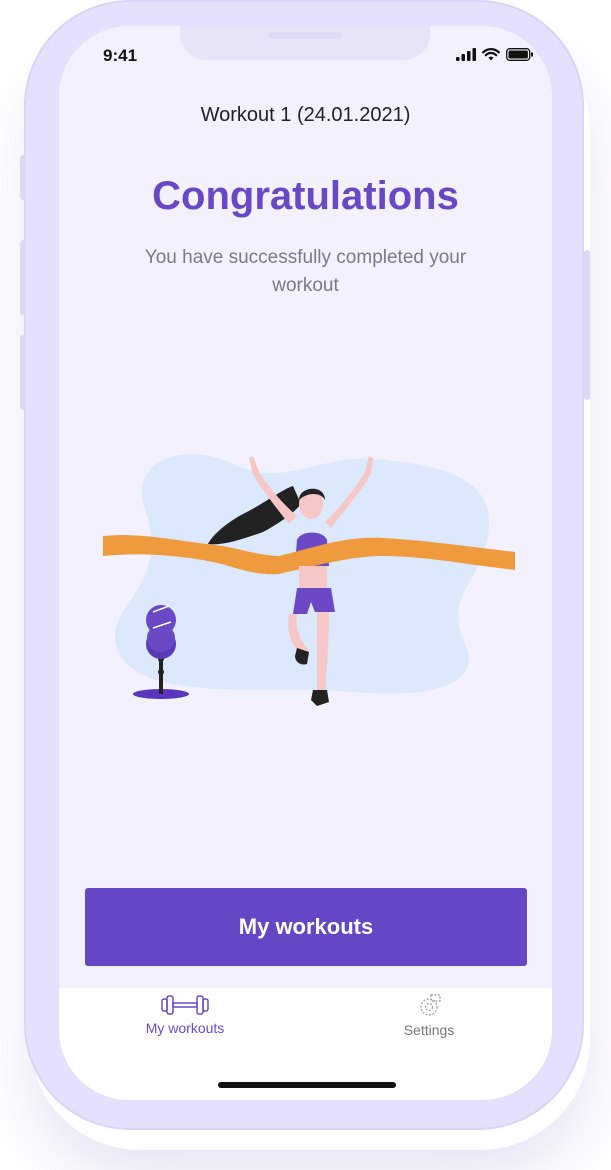 The height and width of the screenshot is (1170, 611). I want to click on front-shoe, so click(320, 698).